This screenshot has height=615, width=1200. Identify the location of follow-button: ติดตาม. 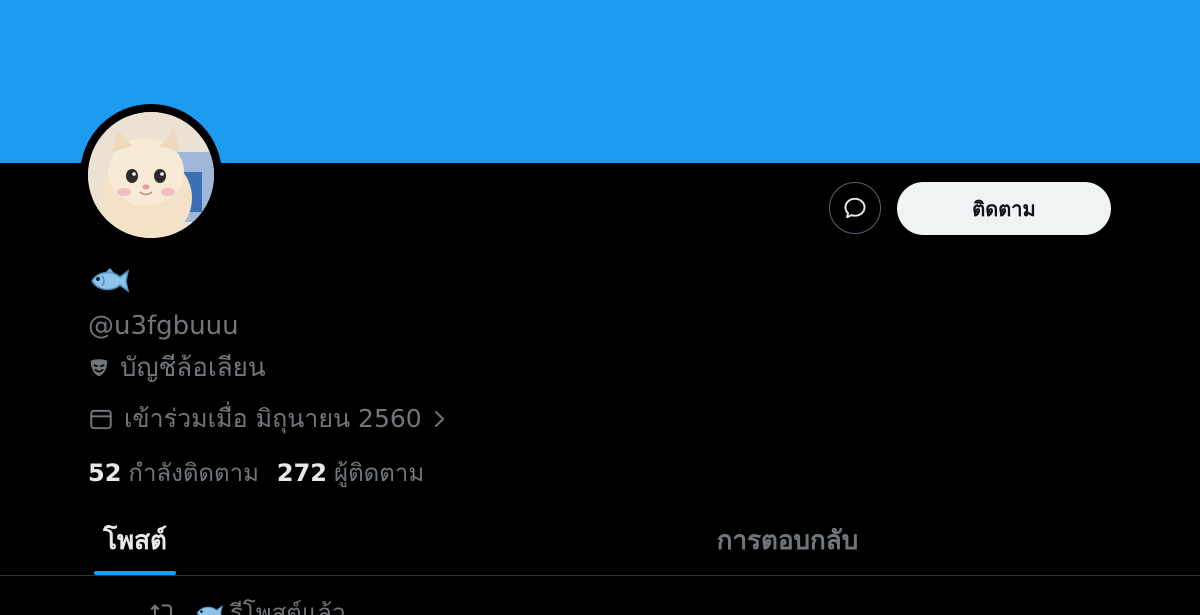
(1004, 208).